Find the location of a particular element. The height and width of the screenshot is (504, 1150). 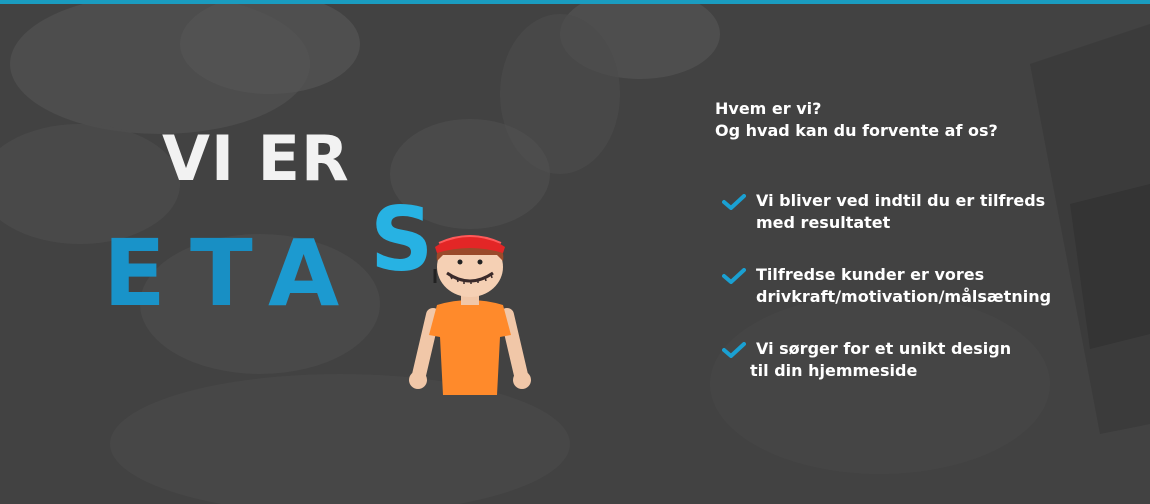

feature-line-2: til din hjemmeside is located at coordinates (834, 370).